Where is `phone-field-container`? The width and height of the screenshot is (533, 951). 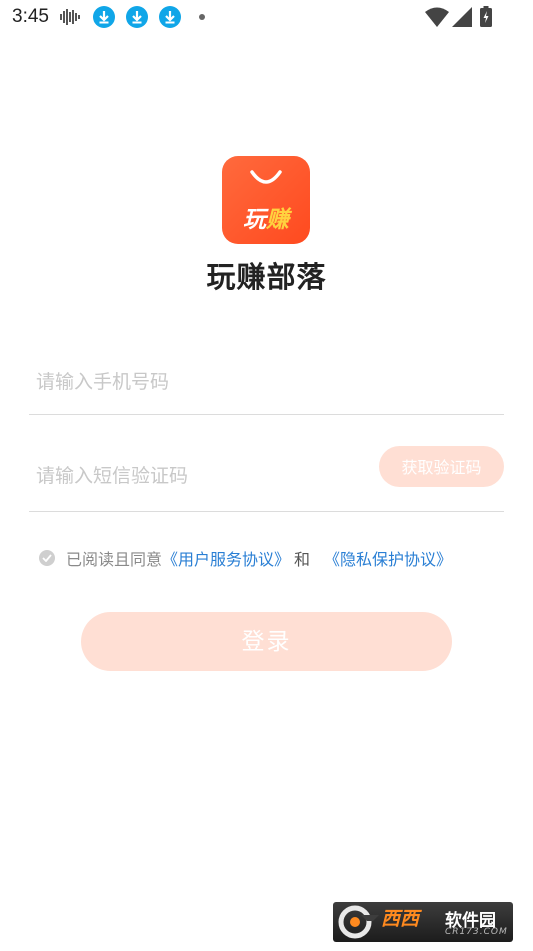
phone-field-container is located at coordinates (266, 382).